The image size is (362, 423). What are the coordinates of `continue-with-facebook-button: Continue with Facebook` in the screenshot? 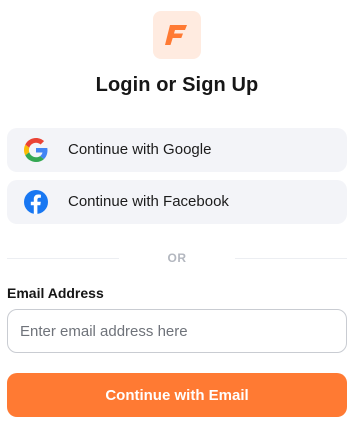 It's located at (177, 202).